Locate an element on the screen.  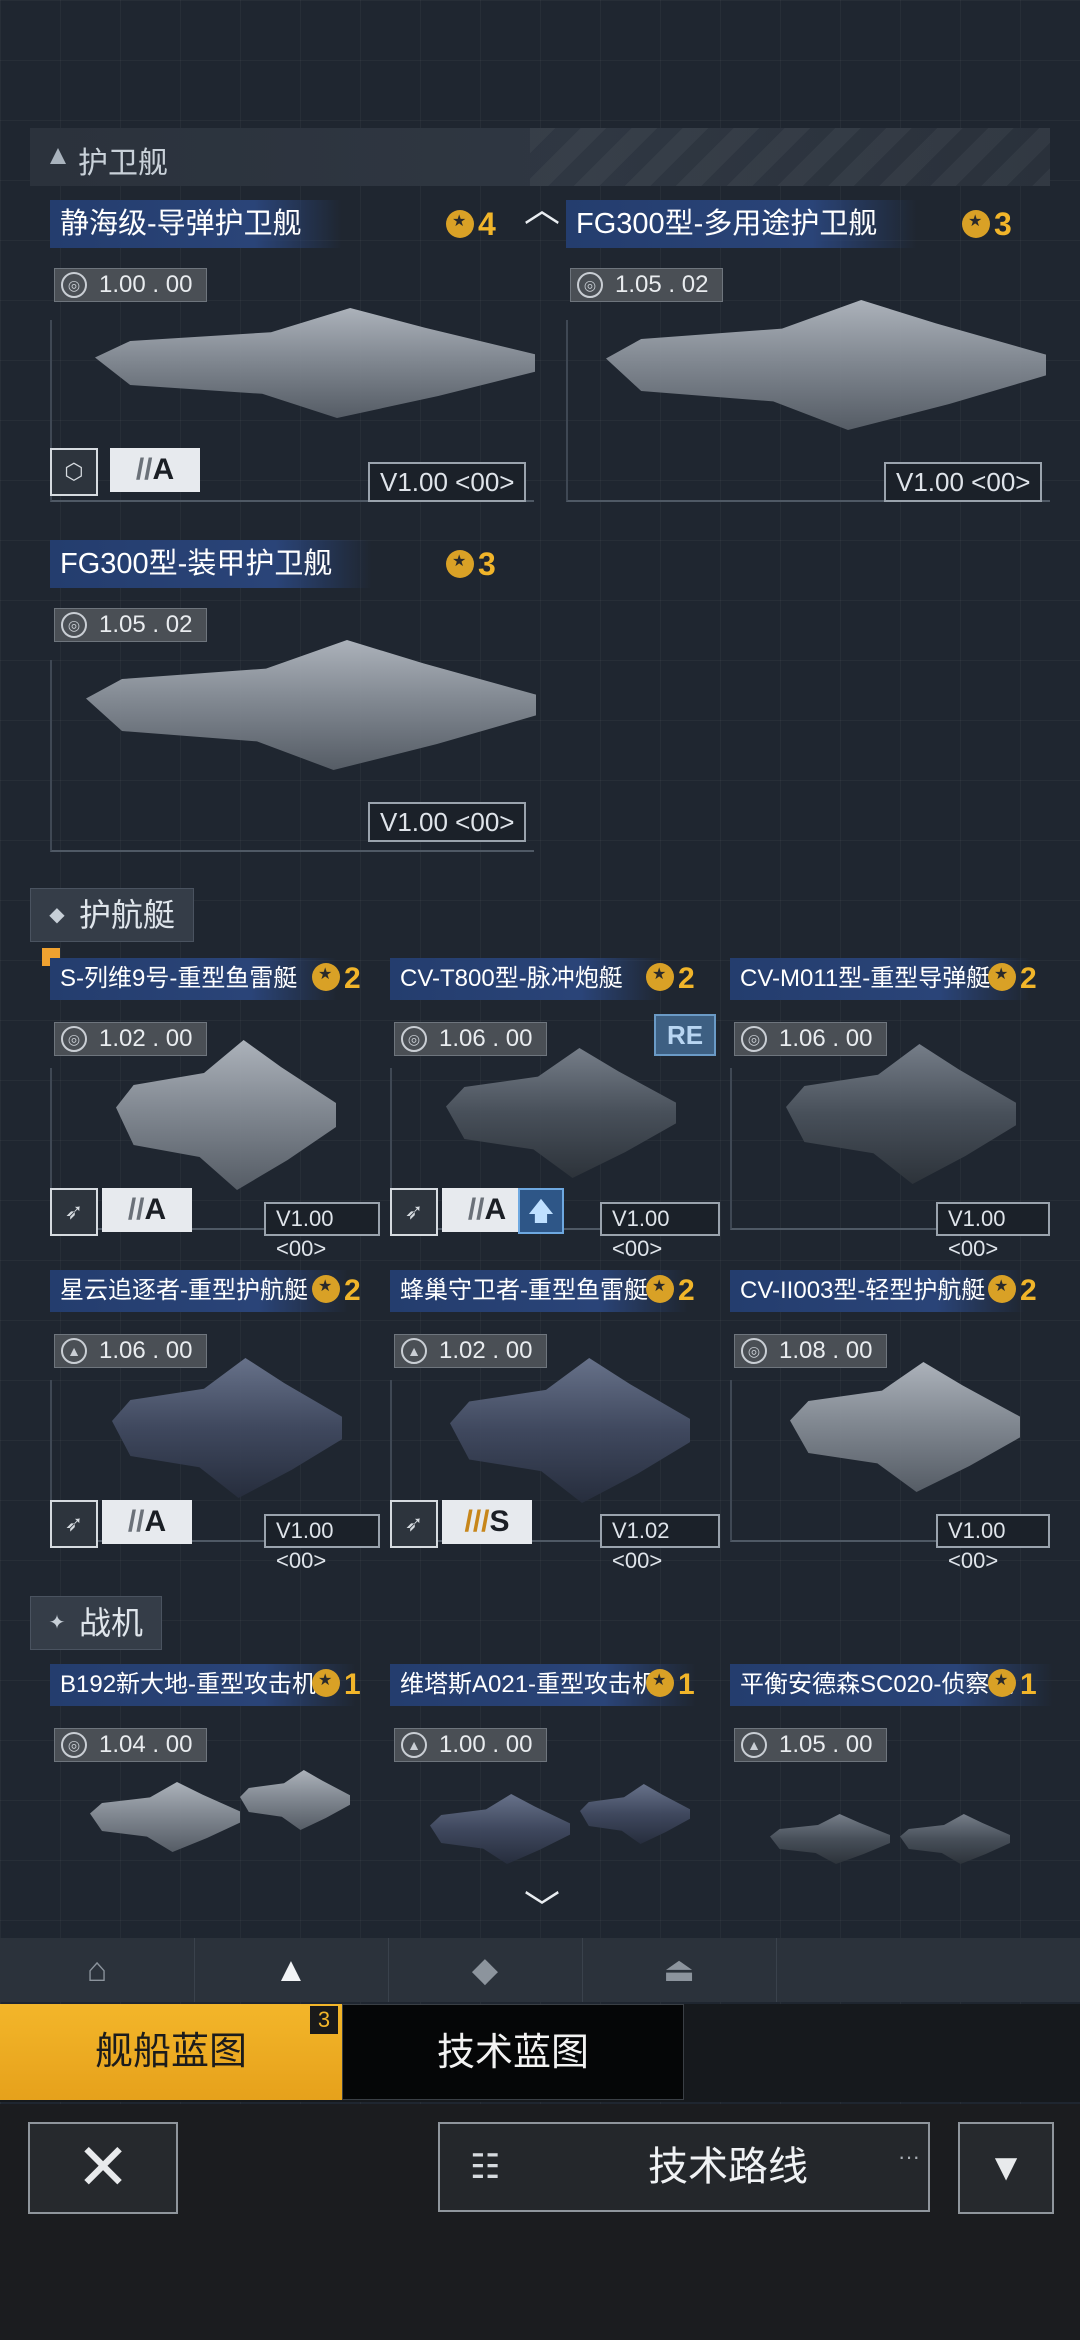
ship-name: 蜂巢守卫者-重型鱼雷艇 is located at coordinates (539, 1291).